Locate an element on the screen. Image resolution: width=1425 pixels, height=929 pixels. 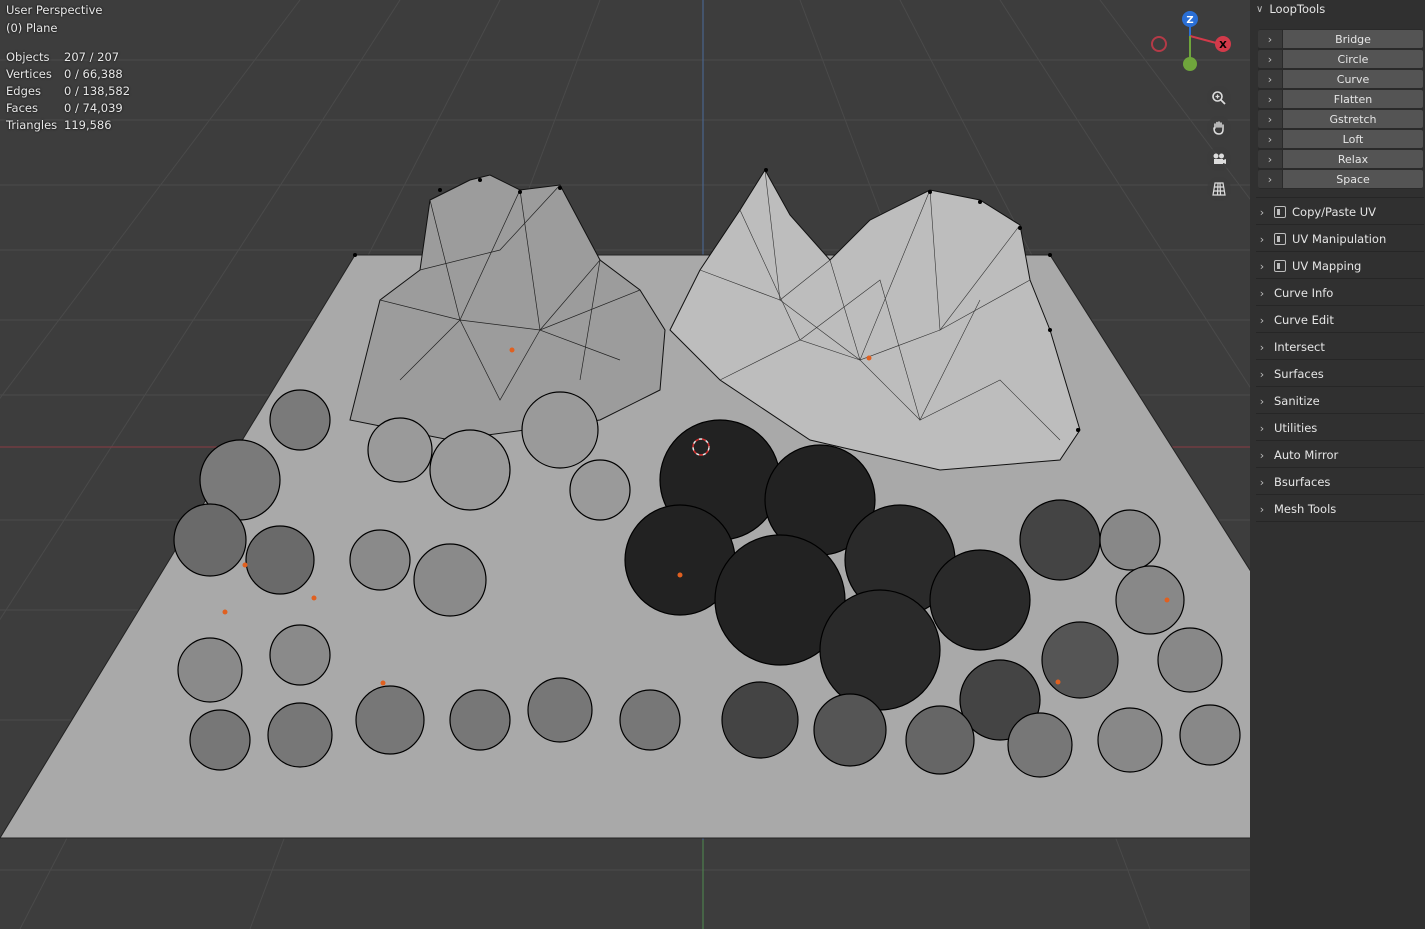
mountain-left is located at coordinates (507, 307).